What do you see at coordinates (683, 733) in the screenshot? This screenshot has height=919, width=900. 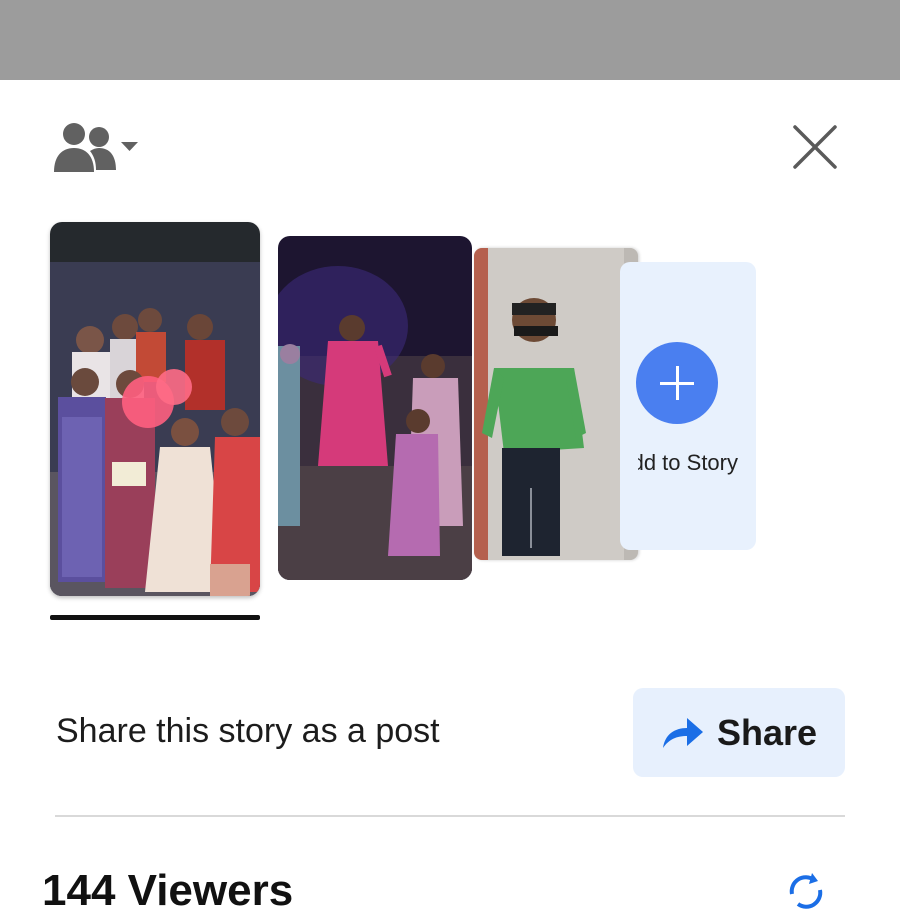 I see `share-arrow-icon` at bounding box center [683, 733].